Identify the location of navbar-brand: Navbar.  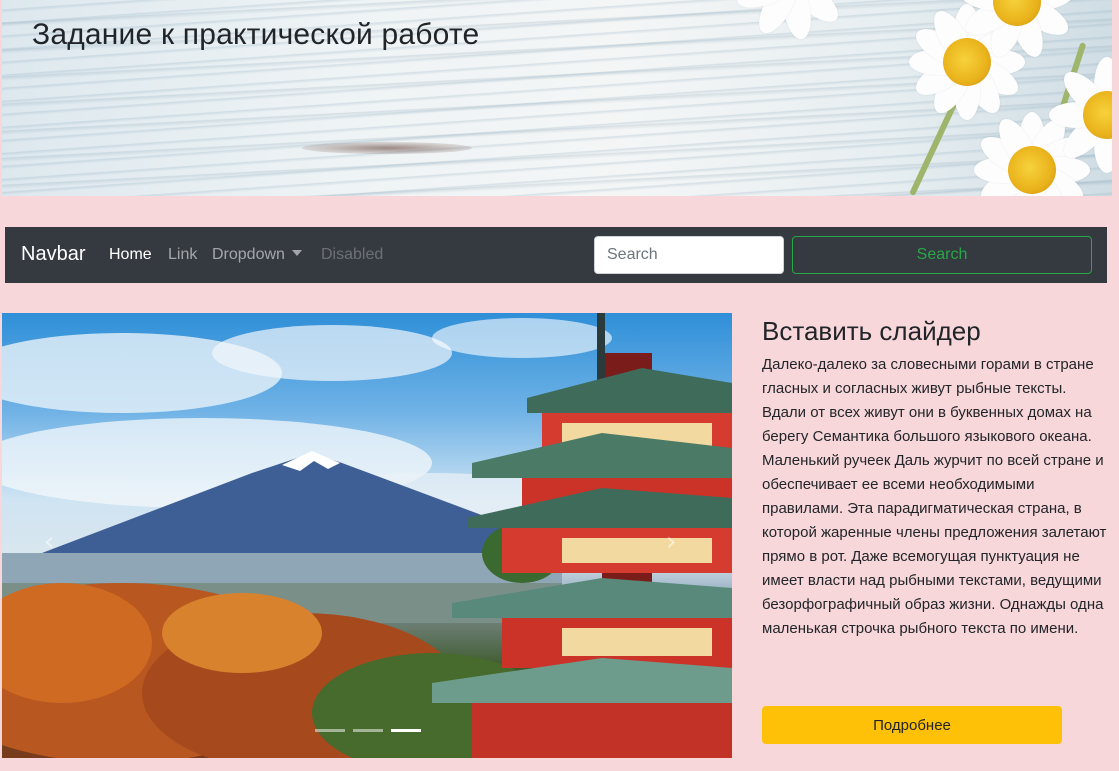
(53, 254).